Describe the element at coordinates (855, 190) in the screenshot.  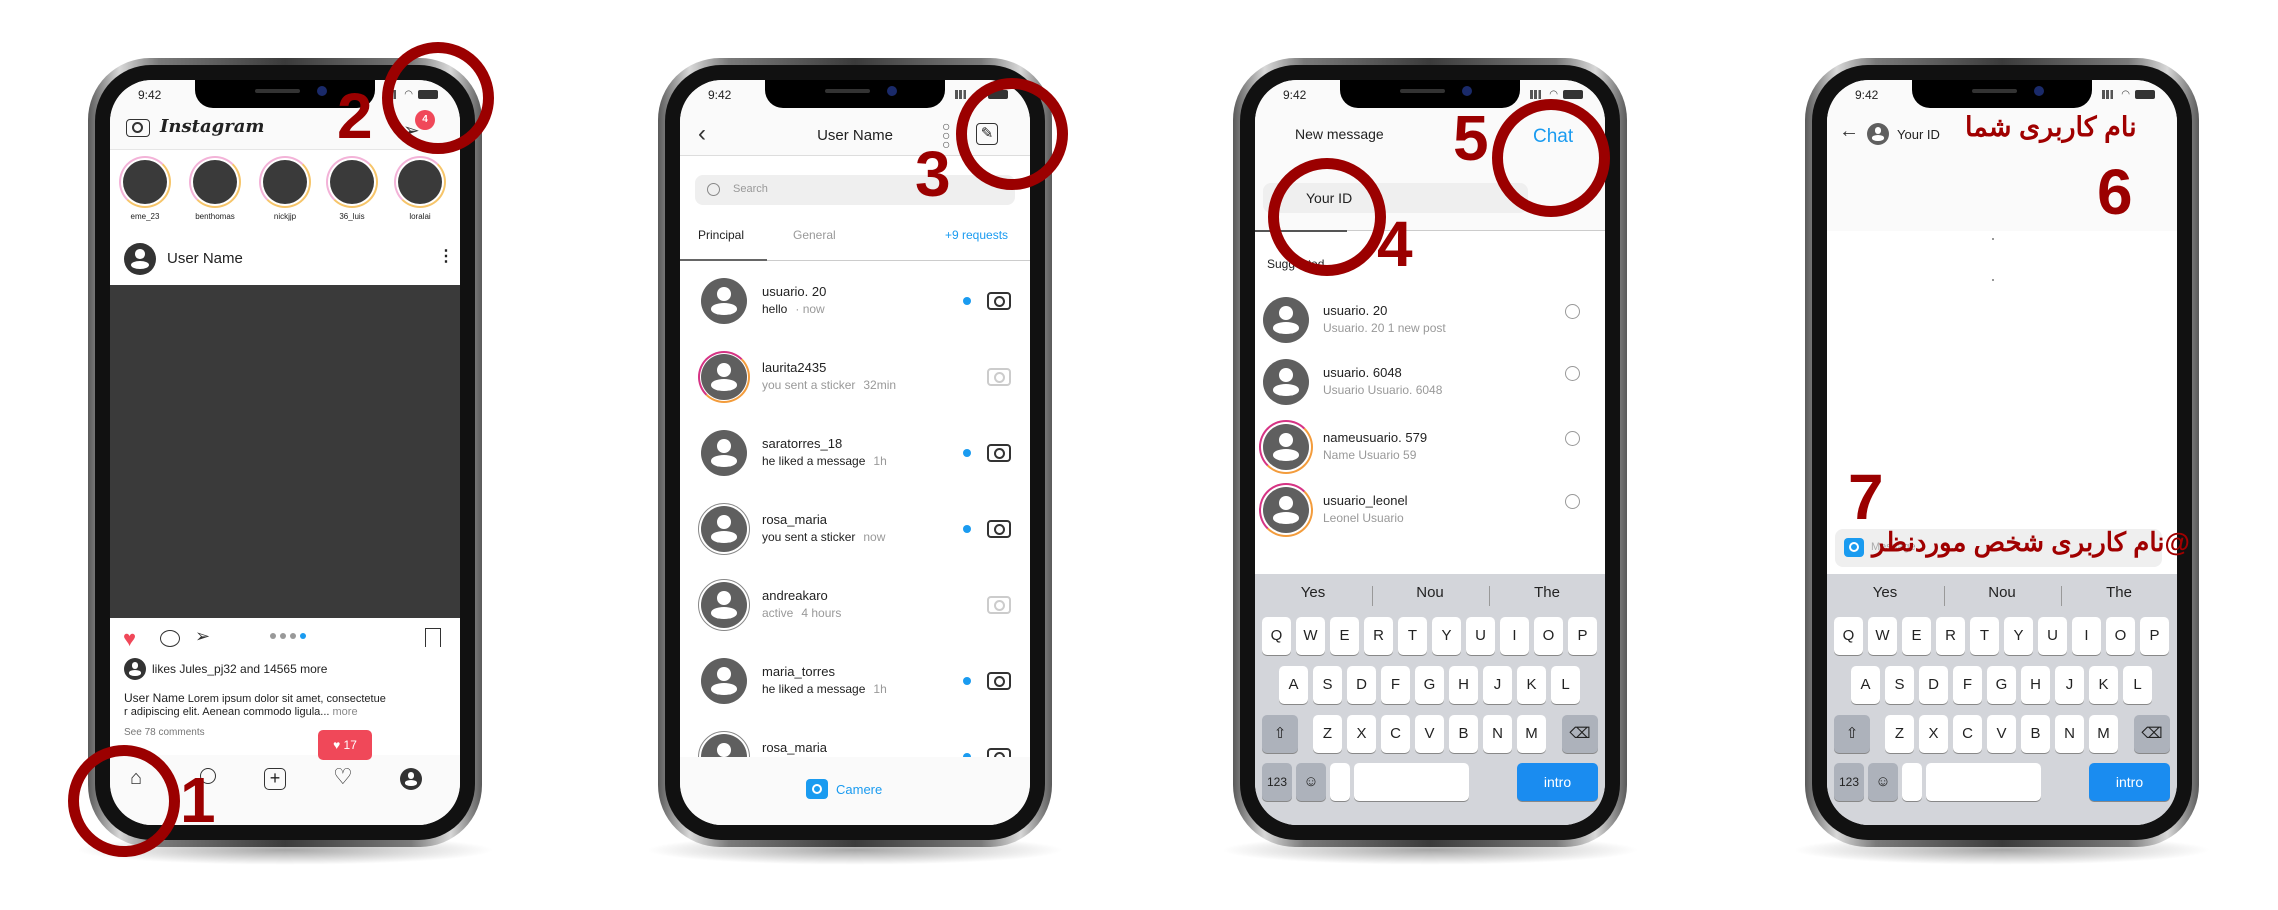
I see `search-input: Search` at that location.